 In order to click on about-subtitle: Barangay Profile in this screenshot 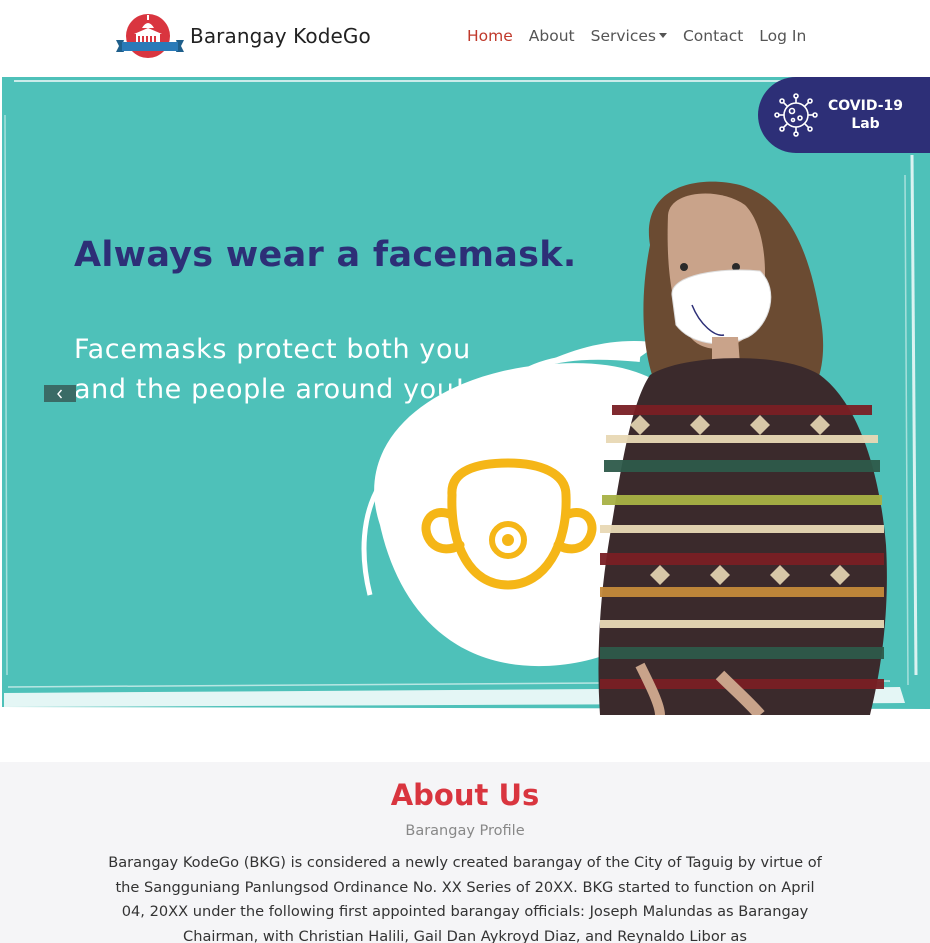, I will do `click(465, 831)`.